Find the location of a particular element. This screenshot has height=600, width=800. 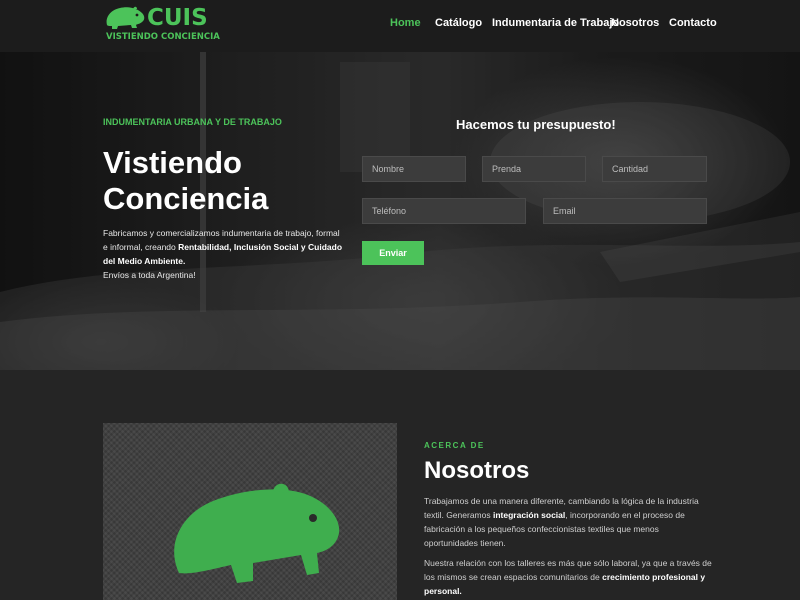

about-title: Nosotros is located at coordinates (477, 470).